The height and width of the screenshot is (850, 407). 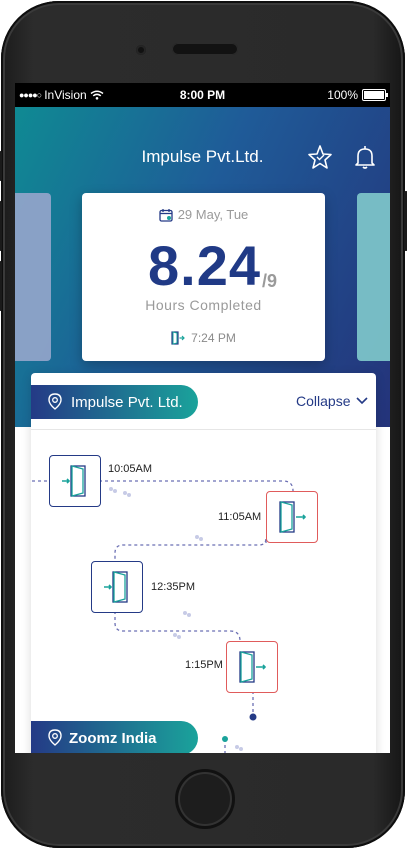 I want to click on entry-time: 12:35PM, so click(x=173, y=587).